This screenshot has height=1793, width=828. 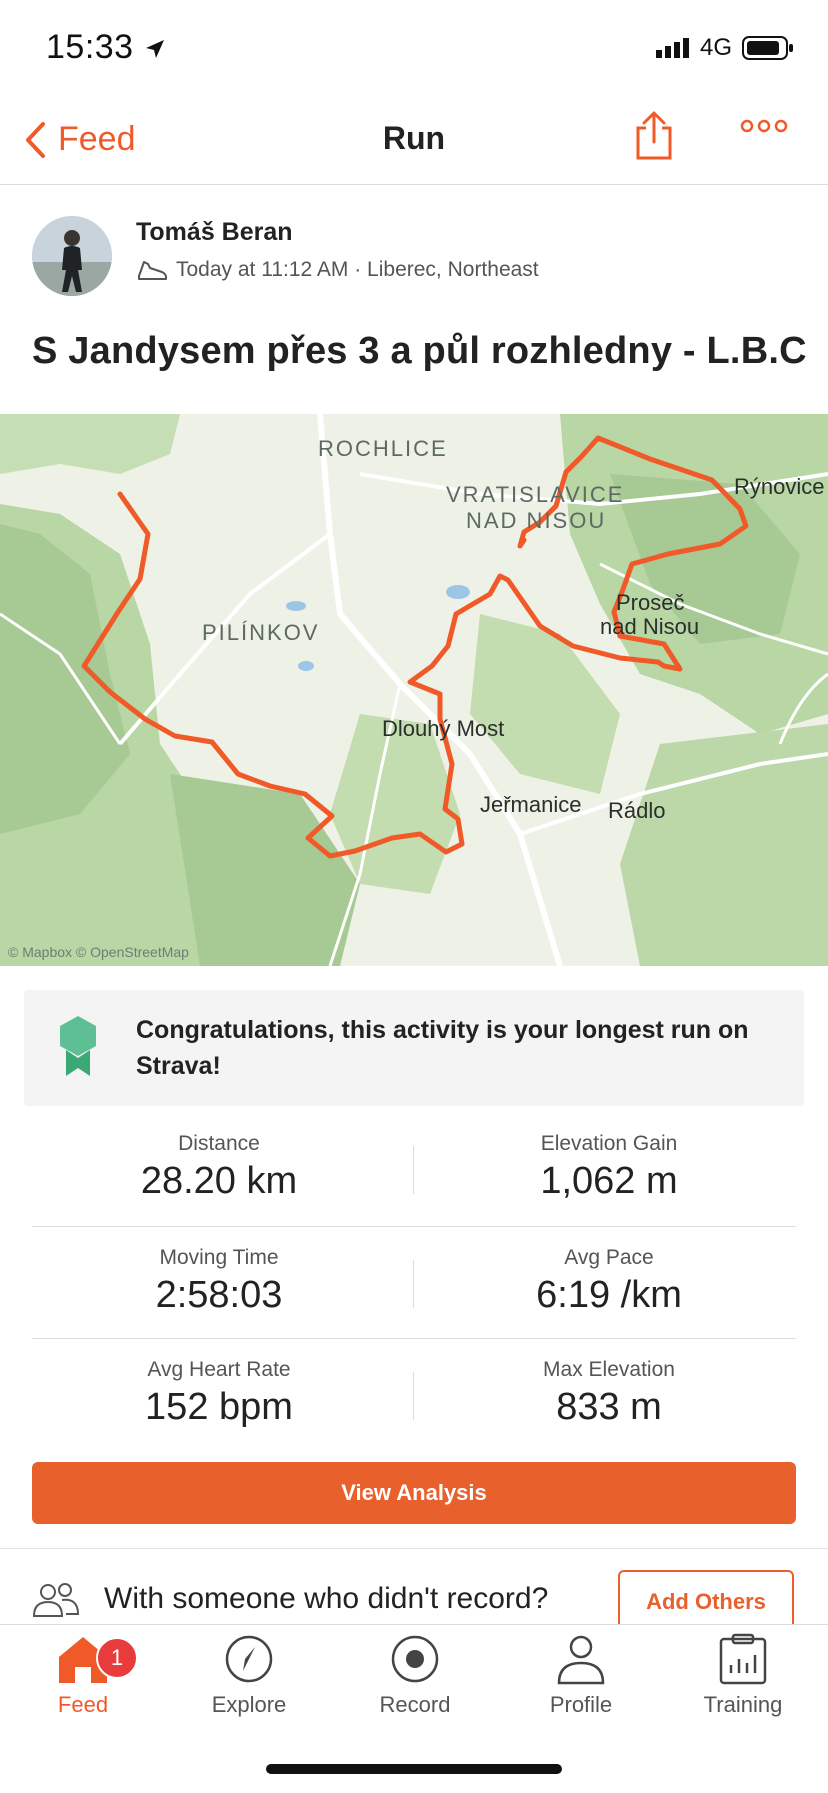 I want to click on section-divider, so click(x=414, y=1548).